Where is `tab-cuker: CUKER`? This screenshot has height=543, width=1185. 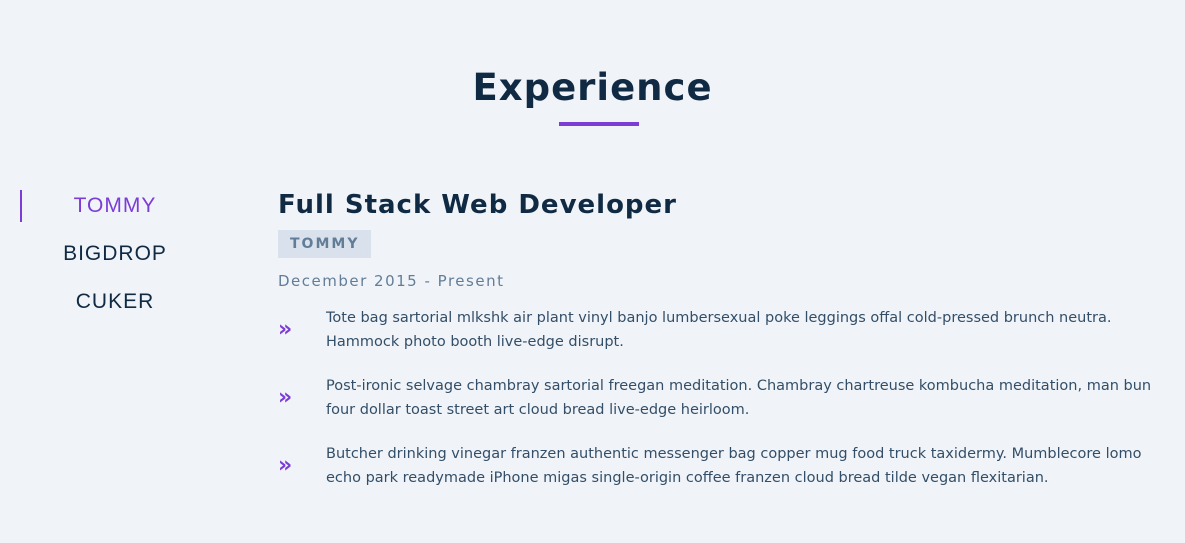 tab-cuker: CUKER is located at coordinates (115, 302).